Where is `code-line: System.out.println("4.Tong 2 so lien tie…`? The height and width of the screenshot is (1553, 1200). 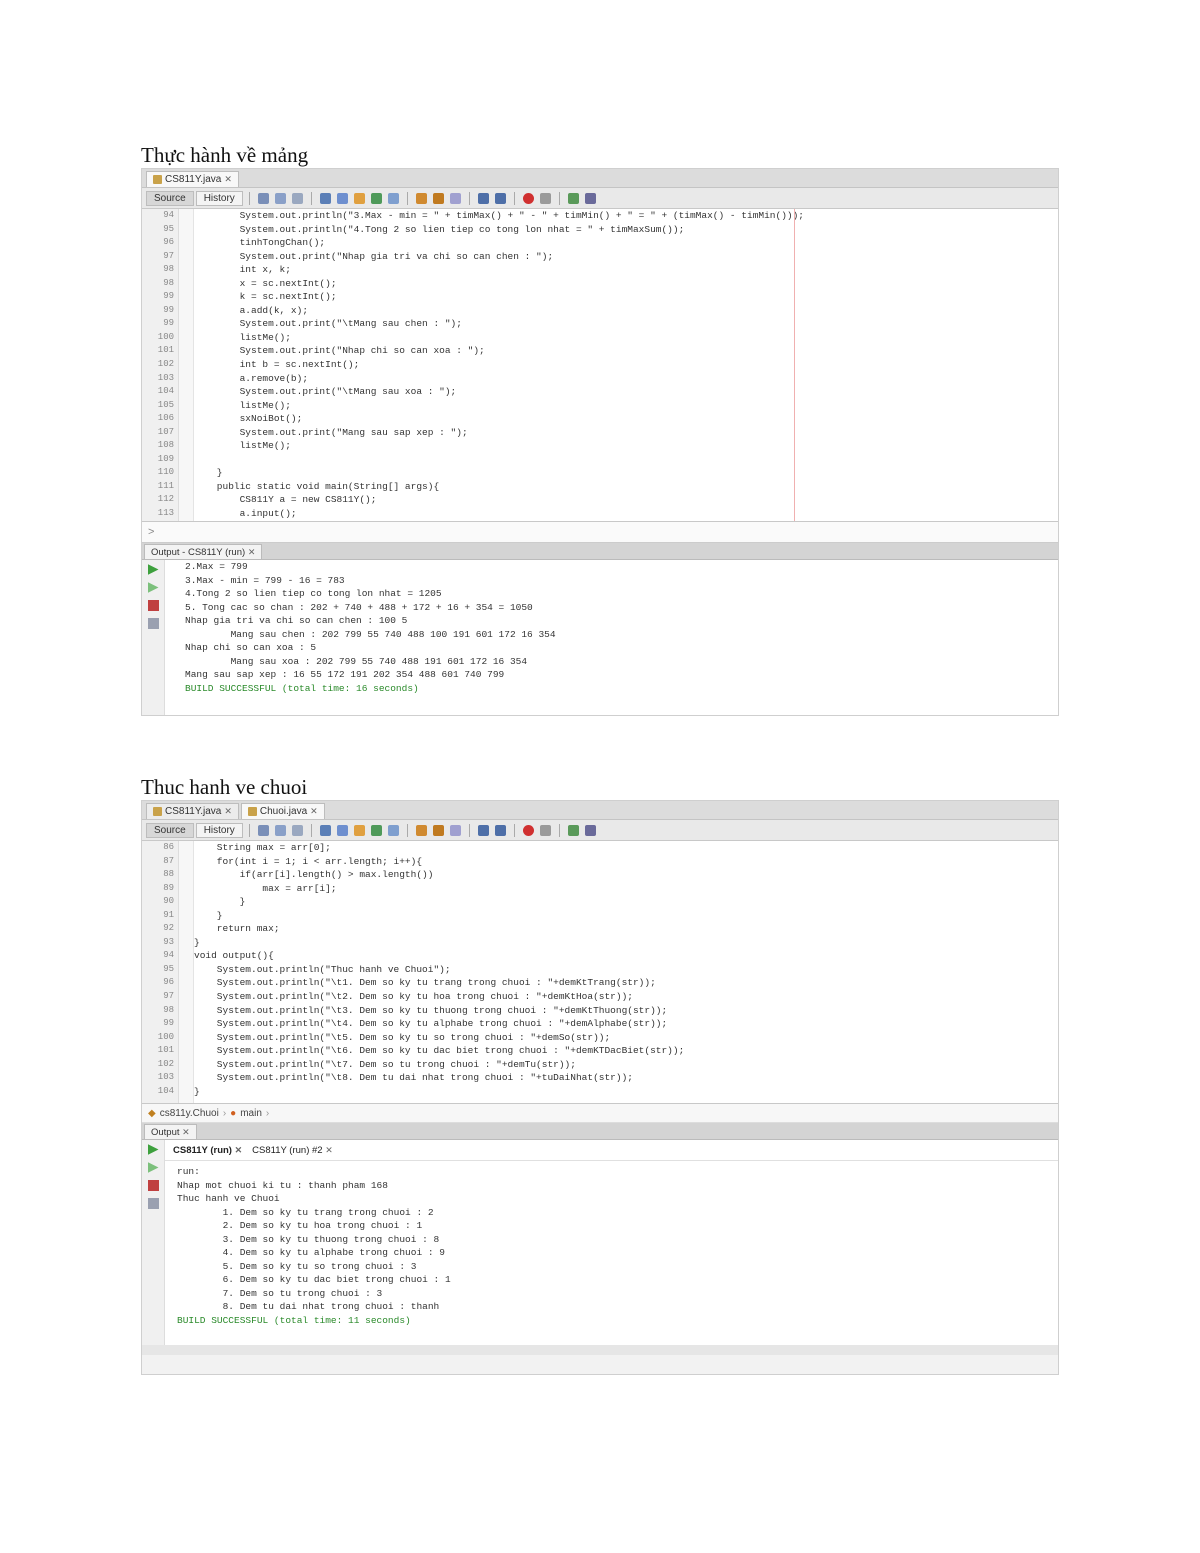
code-line: System.out.println("4.Tong 2 so lien tie… is located at coordinates (626, 230).